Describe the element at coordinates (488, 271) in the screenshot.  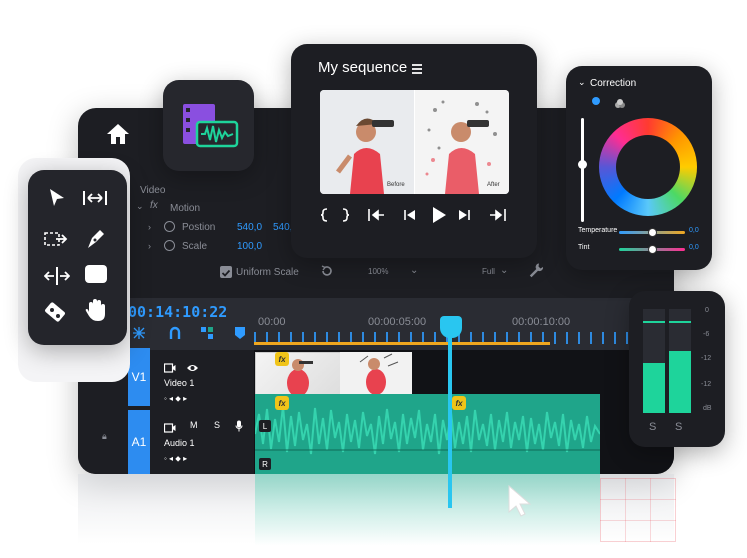
I see `quality-dropdown: Full` at that location.